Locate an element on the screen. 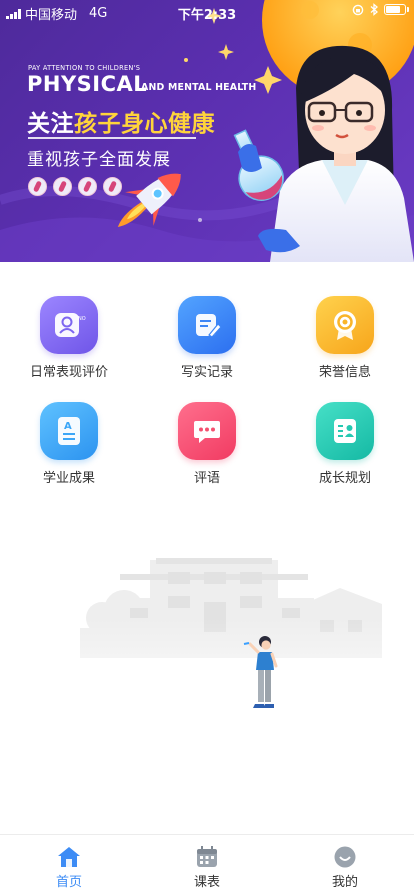 The height and width of the screenshot is (896, 414). tab-mine: 我的 is located at coordinates (345, 865).